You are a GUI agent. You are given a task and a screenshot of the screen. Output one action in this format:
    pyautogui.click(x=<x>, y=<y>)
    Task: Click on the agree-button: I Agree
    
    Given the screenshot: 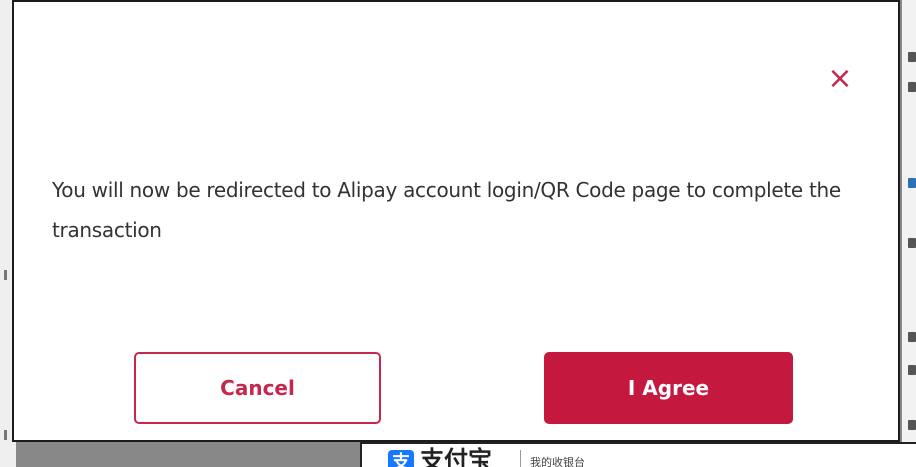 What is the action you would take?
    pyautogui.click(x=668, y=388)
    